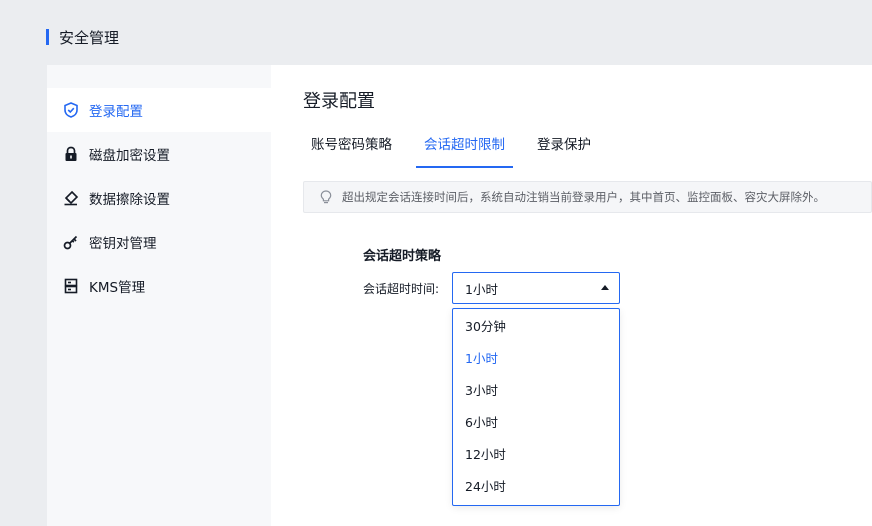 The image size is (872, 526). Describe the element at coordinates (402, 256) in the screenshot. I see `policy-section-title: 会话超时策略` at that location.